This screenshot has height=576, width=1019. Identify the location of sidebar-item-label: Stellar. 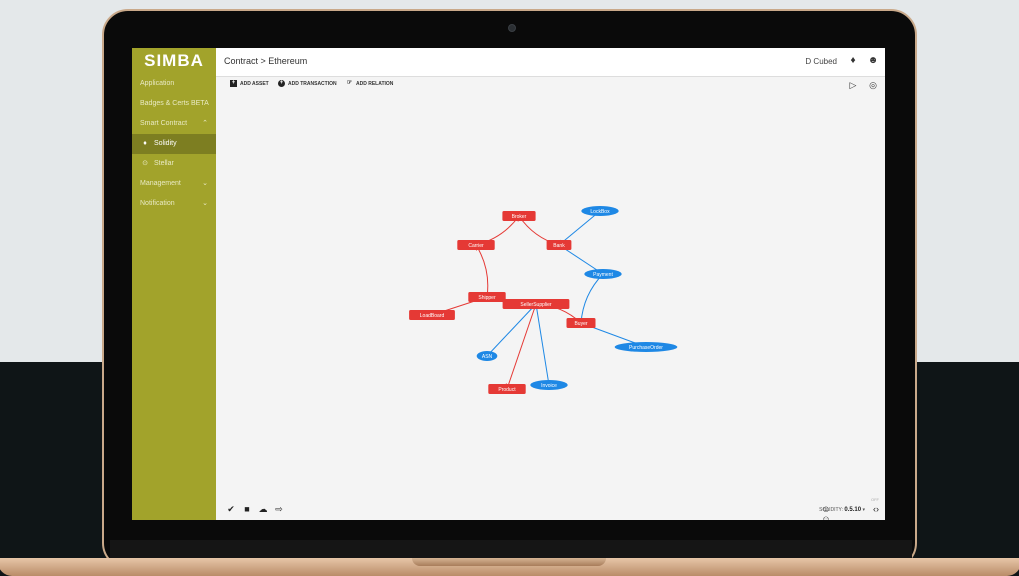
(164, 163).